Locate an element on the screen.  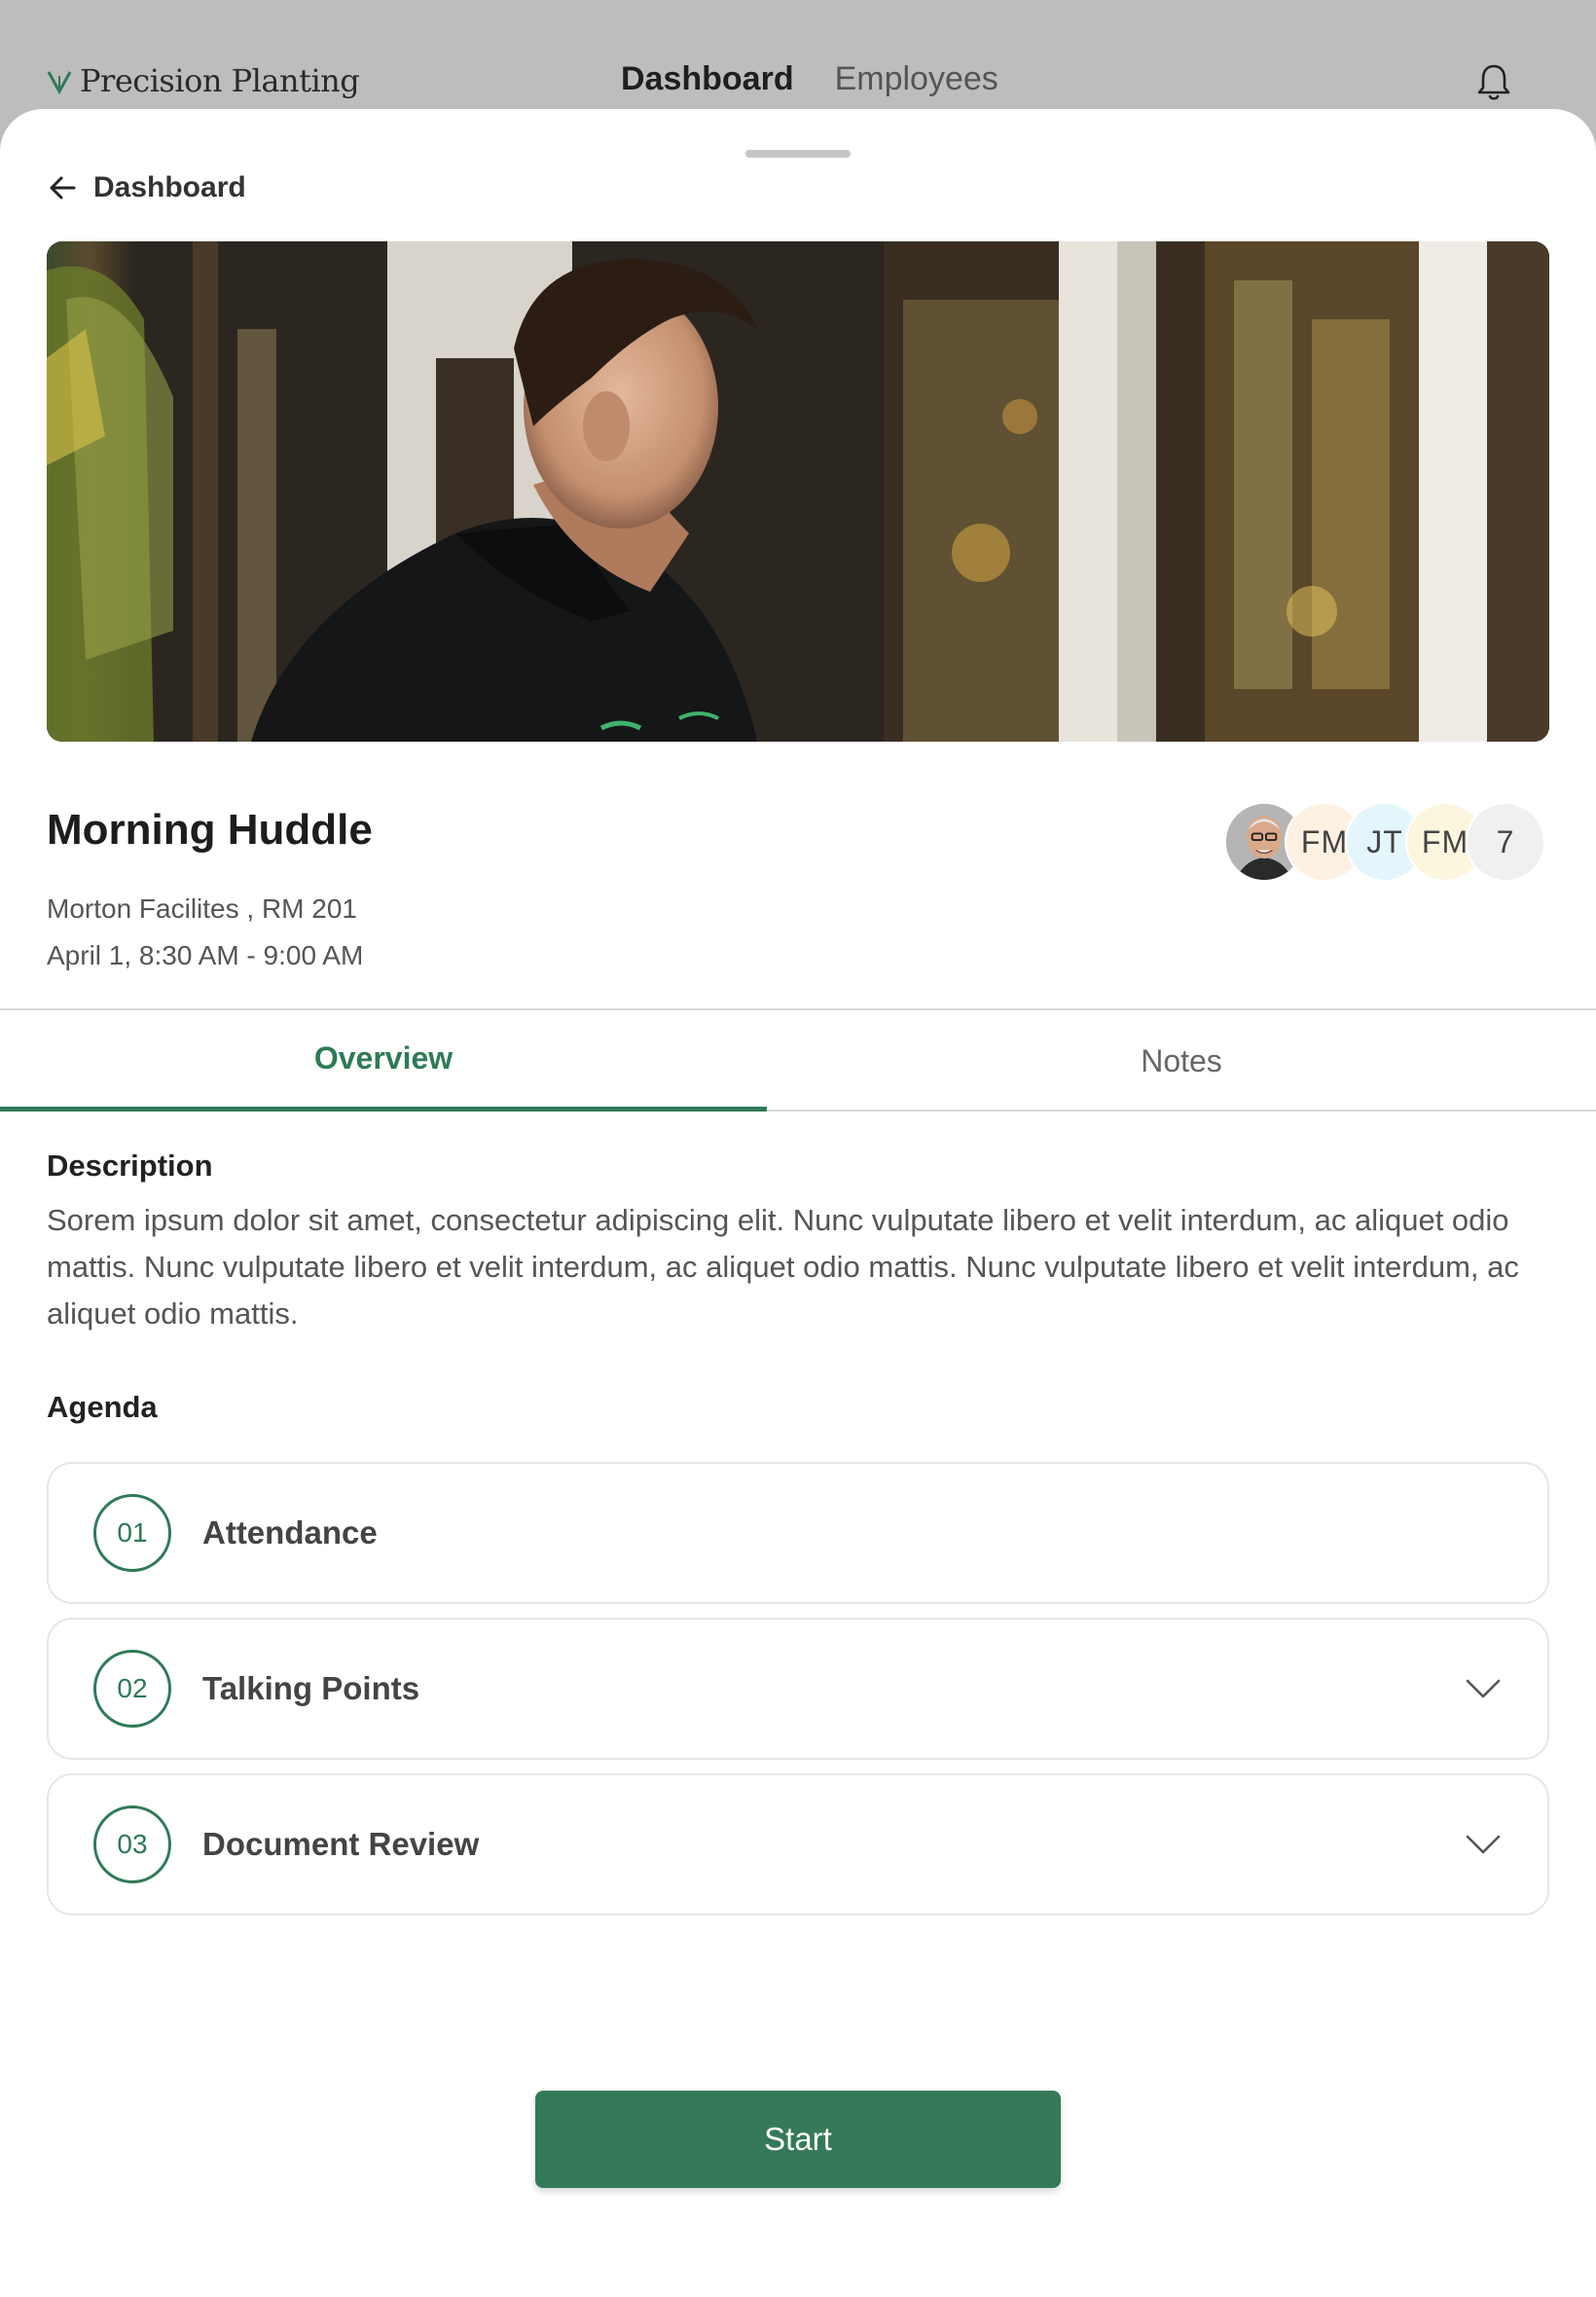
agenda-item-talking-points: 02 Talking Points is located at coordinates (798, 1689).